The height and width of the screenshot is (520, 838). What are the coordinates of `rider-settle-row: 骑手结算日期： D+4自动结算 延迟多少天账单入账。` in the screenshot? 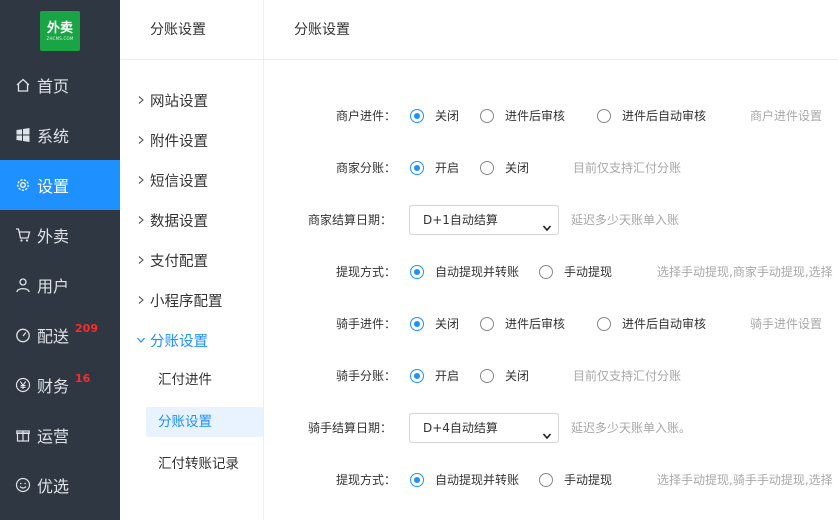 It's located at (551, 428).